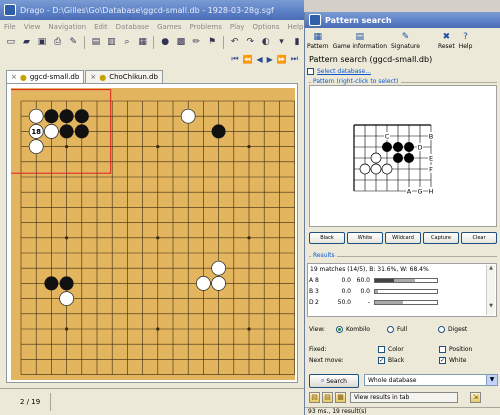 The image size is (500, 415). I want to click on search-button: ⌕ Search, so click(334, 381).